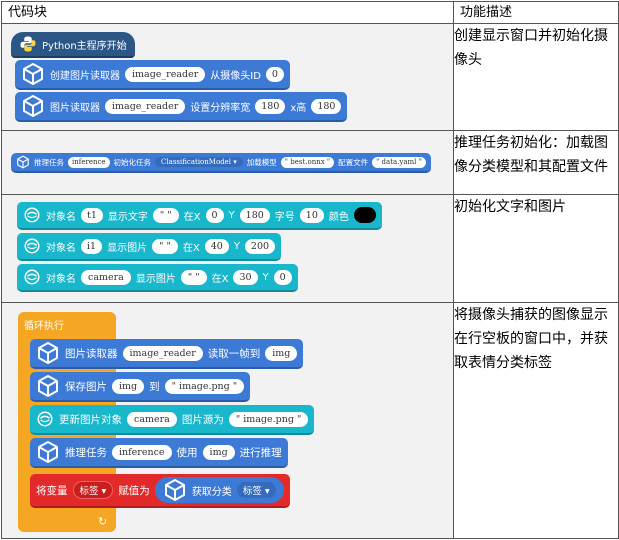 This screenshot has height=540, width=619. Describe the element at coordinates (254, 215) in the screenshot. I see `y-input: 180` at that location.